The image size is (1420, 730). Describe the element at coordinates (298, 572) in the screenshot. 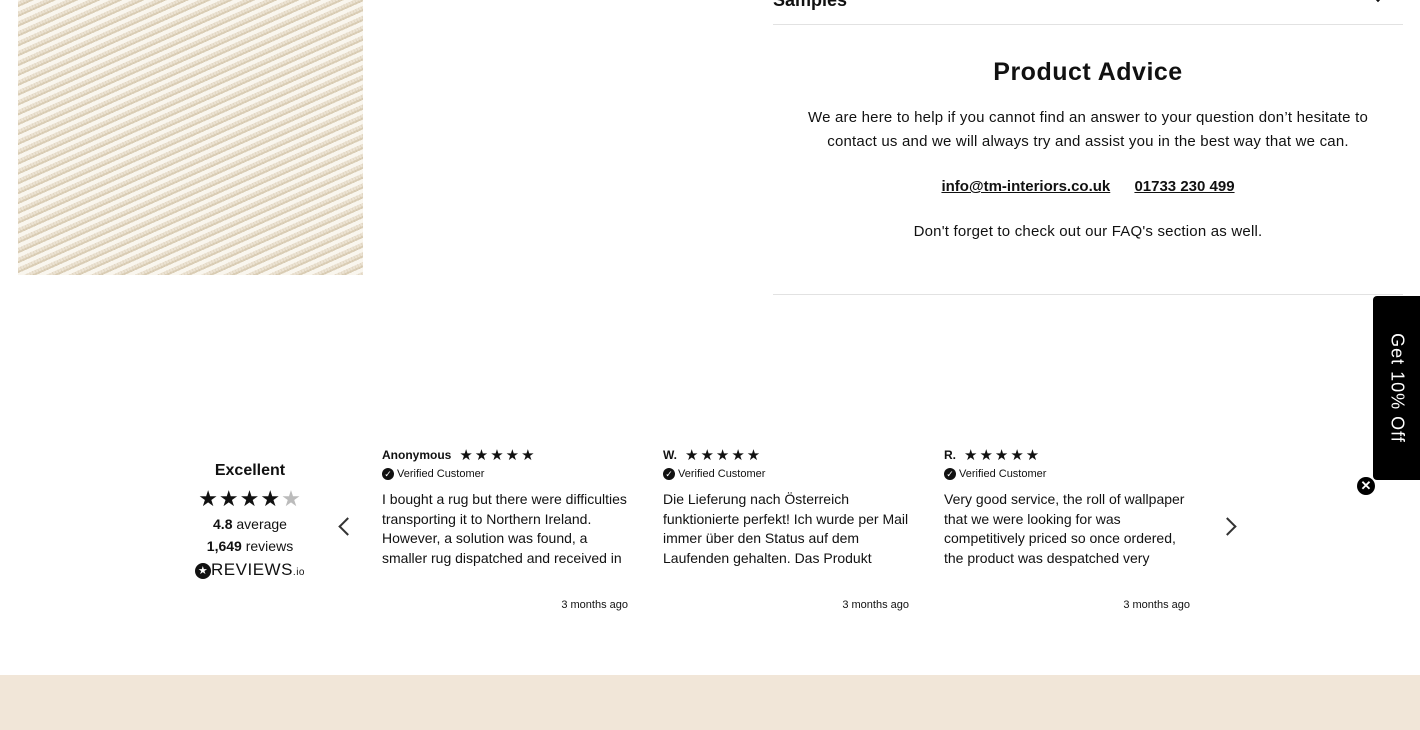

I see `logo-suffix: .io` at that location.